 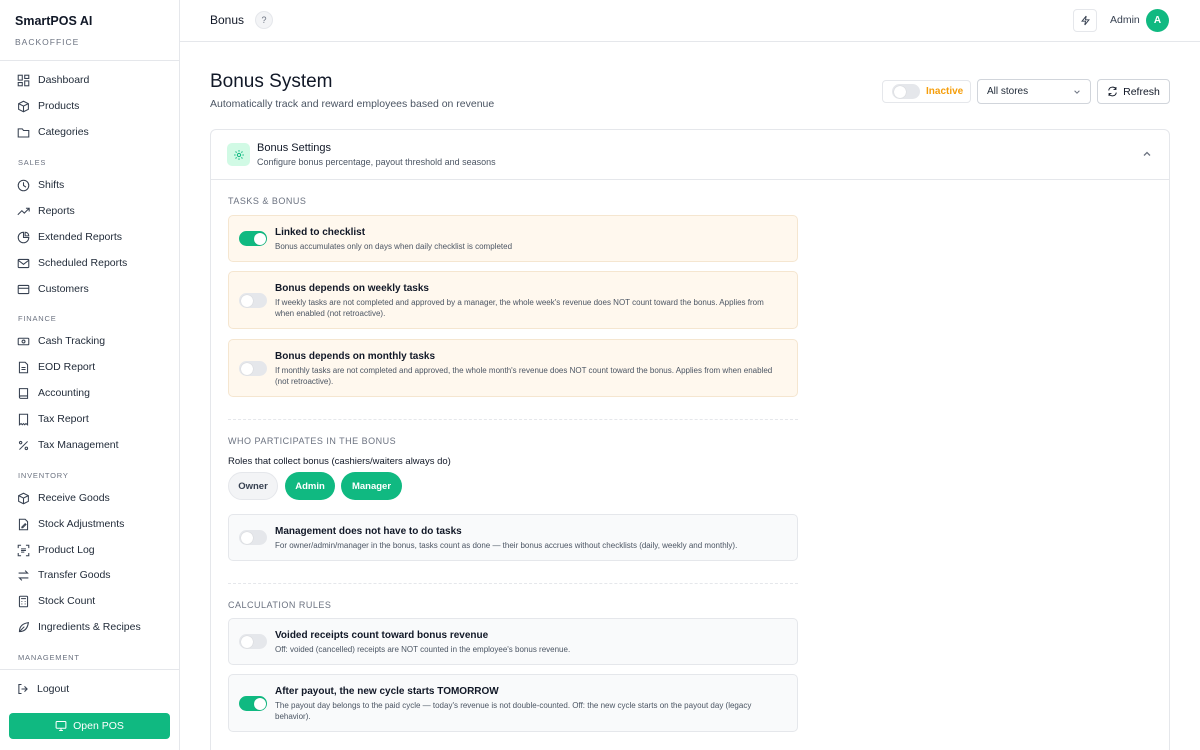 What do you see at coordinates (92, 419) in the screenshot?
I see `sidebar-item-tax-report: Tax Report` at bounding box center [92, 419].